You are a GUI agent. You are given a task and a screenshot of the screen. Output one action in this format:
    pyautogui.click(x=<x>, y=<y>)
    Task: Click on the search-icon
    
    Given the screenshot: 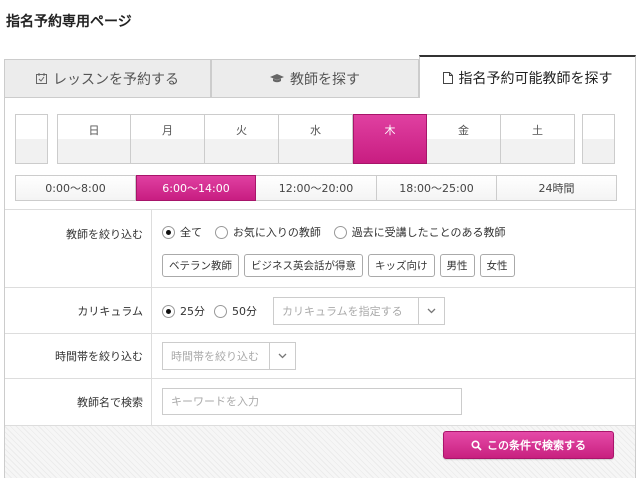 What is the action you would take?
    pyautogui.click(x=476, y=445)
    